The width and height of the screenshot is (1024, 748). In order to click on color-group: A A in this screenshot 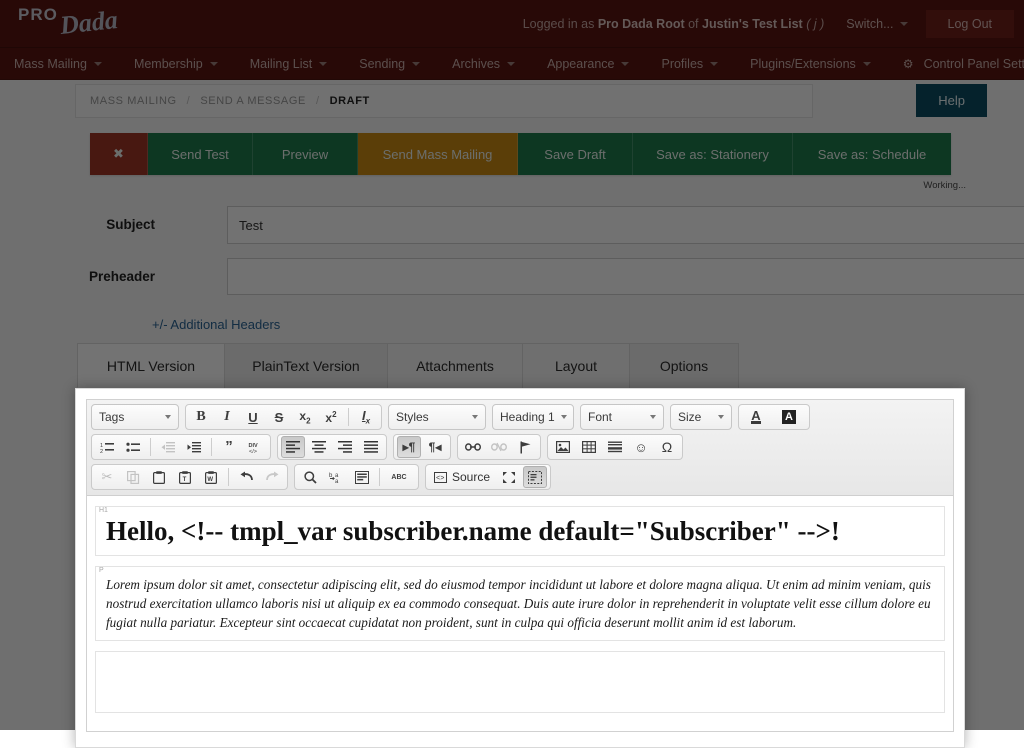, I will do `click(774, 417)`.